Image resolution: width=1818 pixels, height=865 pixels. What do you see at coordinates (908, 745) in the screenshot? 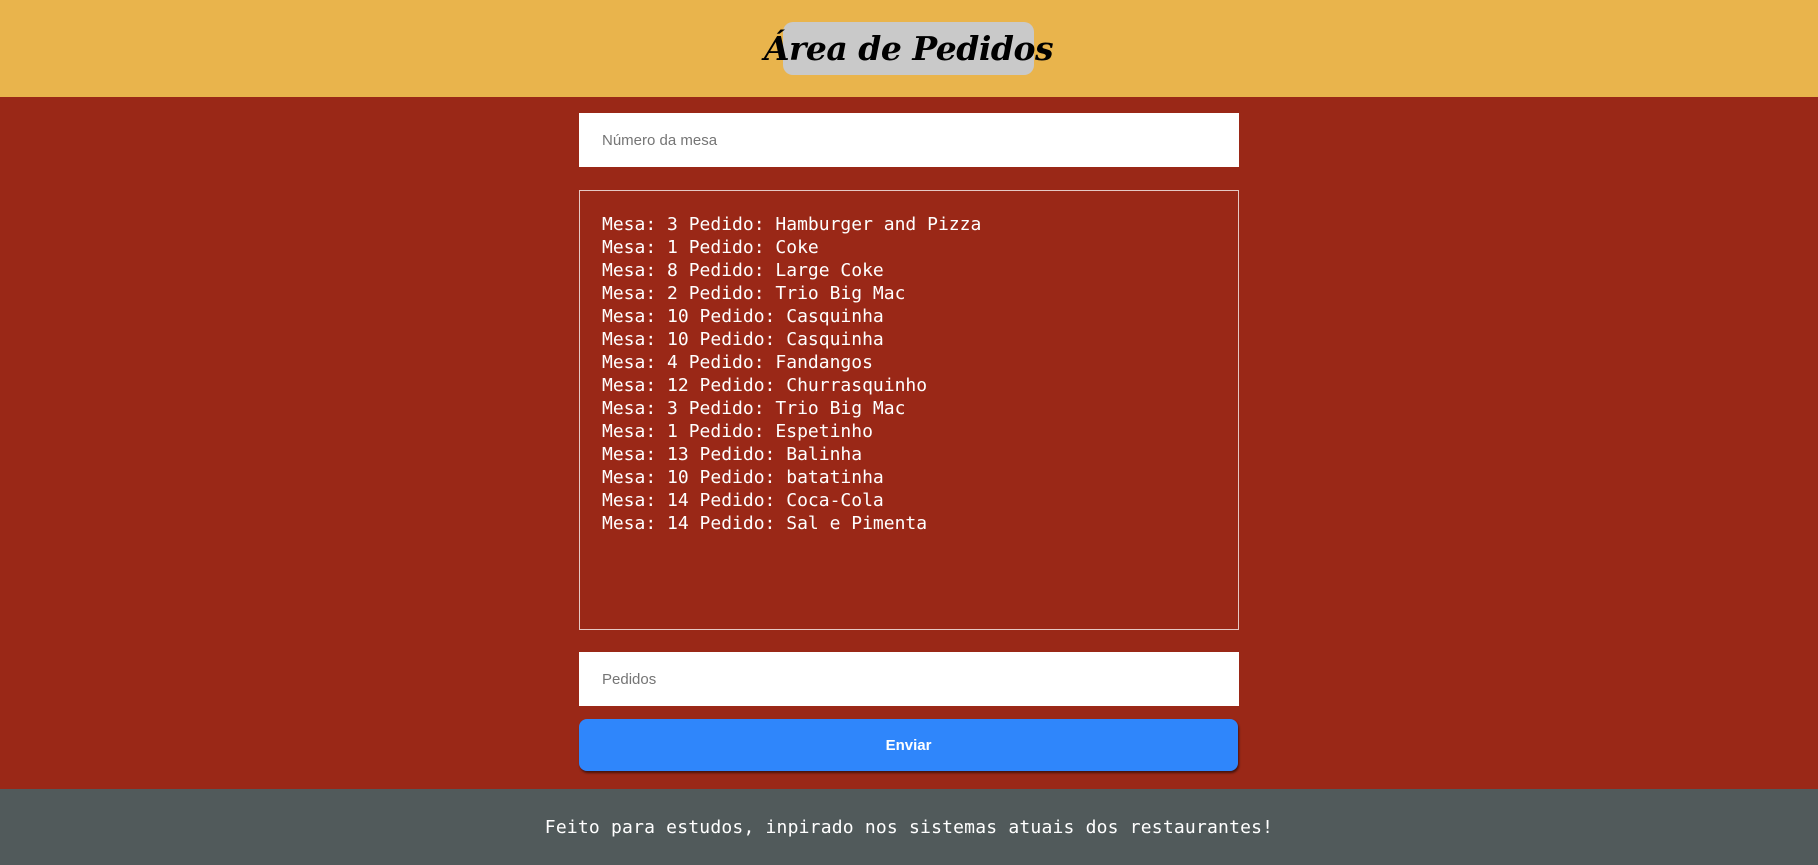
I see `submit-button: Enviar` at bounding box center [908, 745].